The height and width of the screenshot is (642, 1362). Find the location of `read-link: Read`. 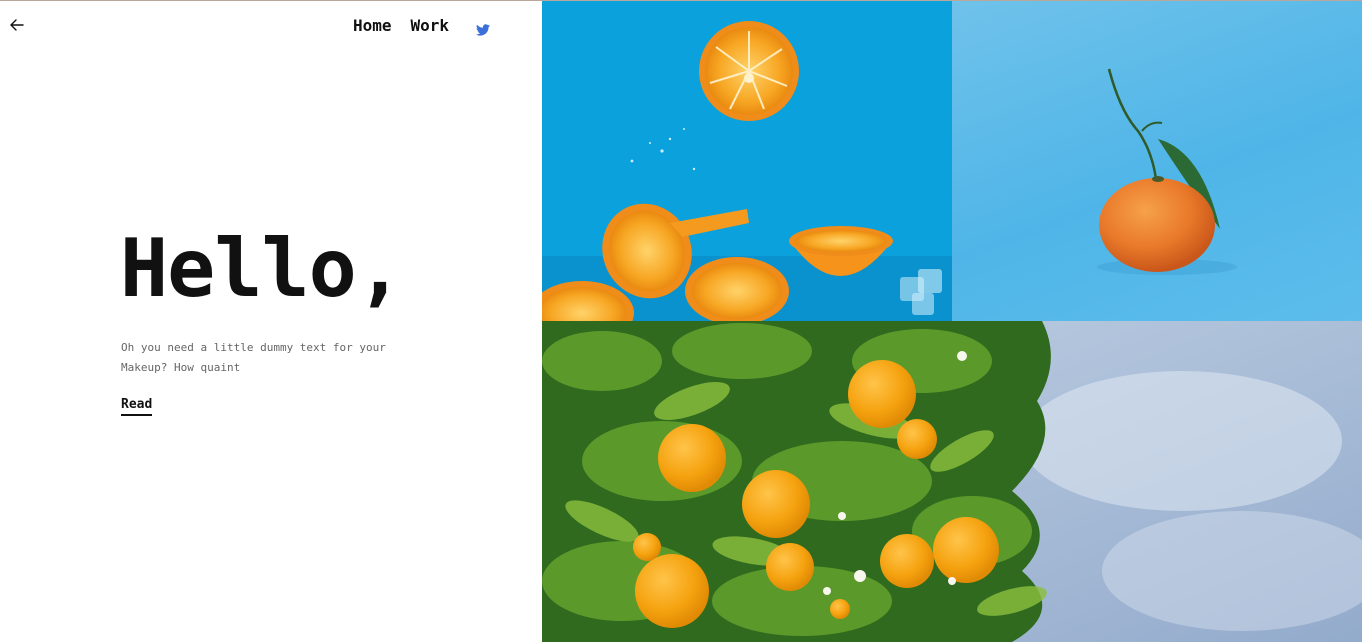

read-link: Read is located at coordinates (137, 406).